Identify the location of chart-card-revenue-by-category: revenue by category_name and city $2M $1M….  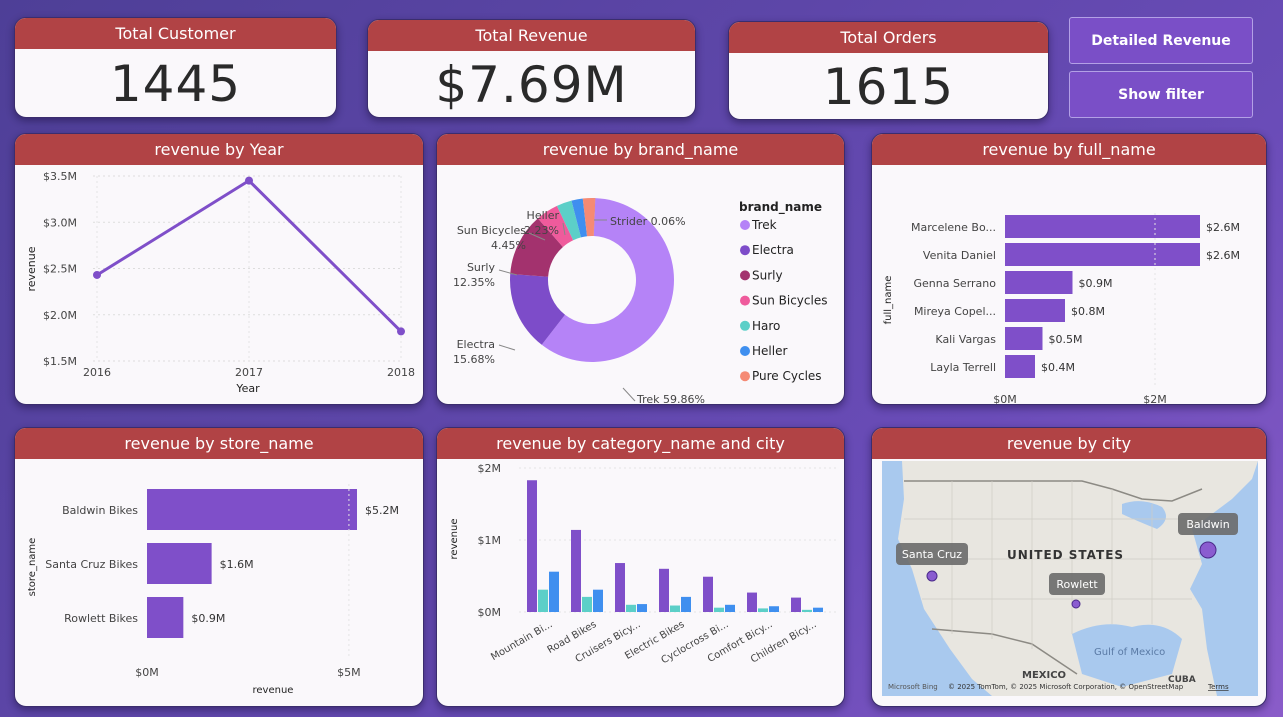
(640, 567).